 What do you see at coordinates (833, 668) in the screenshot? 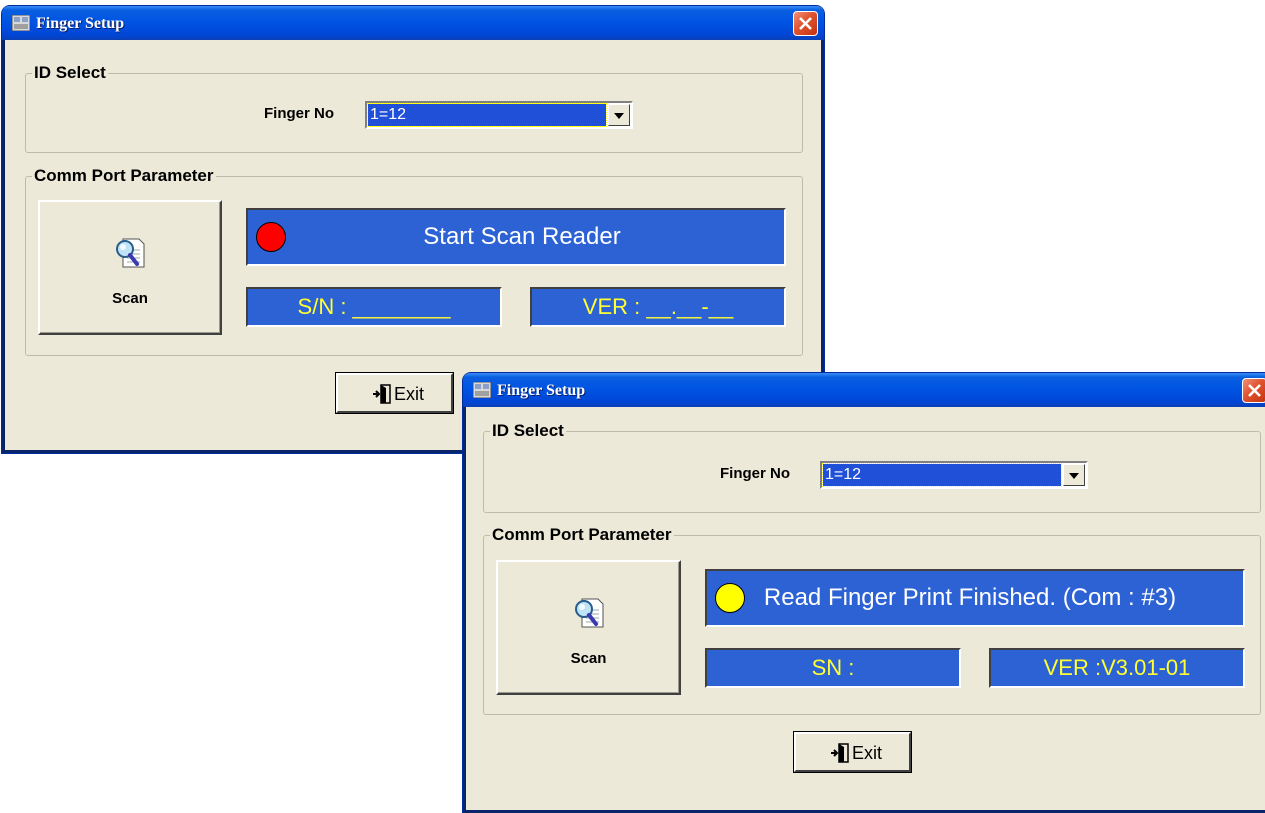
I see `serial-number-field: SN :` at bounding box center [833, 668].